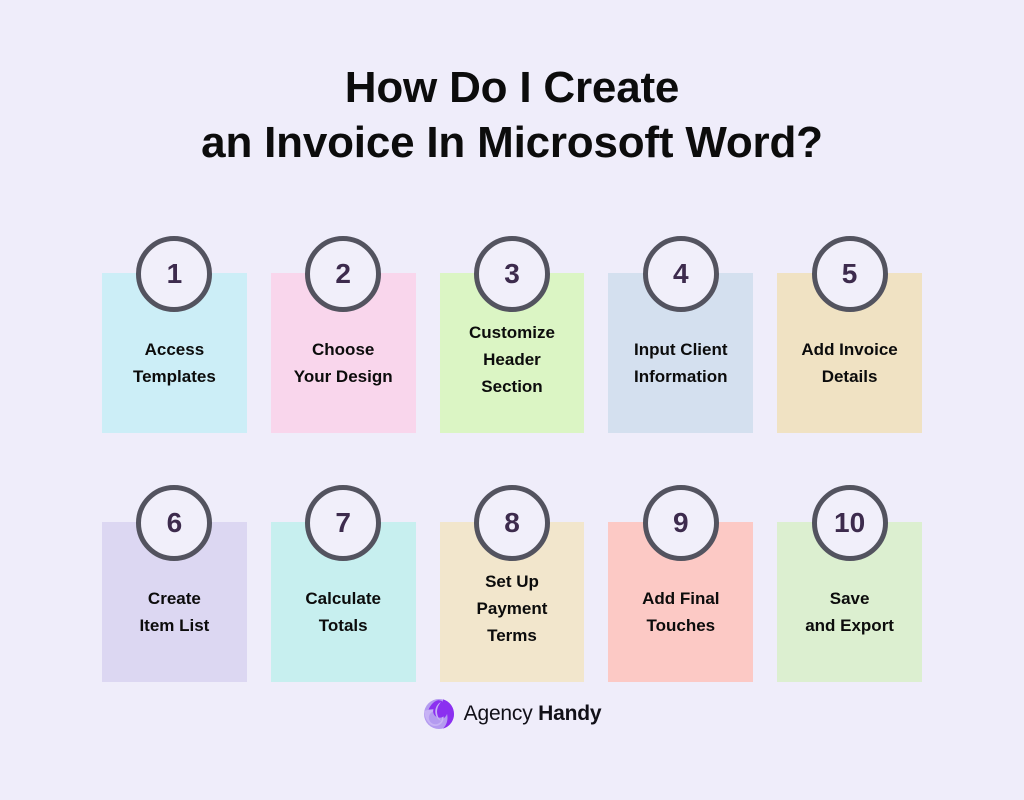  I want to click on step-label-6: Create Item List, so click(174, 612).